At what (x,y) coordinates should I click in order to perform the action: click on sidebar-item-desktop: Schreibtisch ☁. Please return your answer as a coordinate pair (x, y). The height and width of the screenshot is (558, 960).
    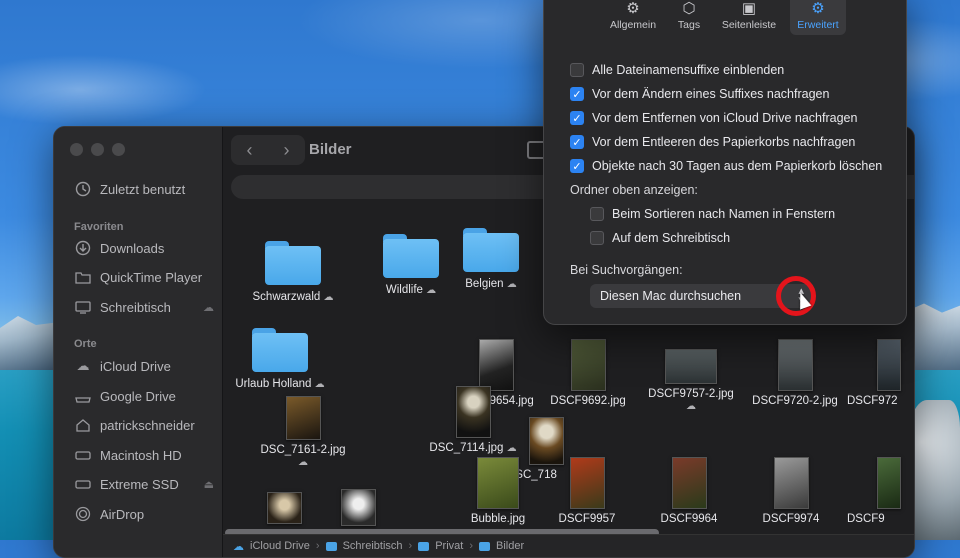
    Looking at the image, I should click on (144, 307).